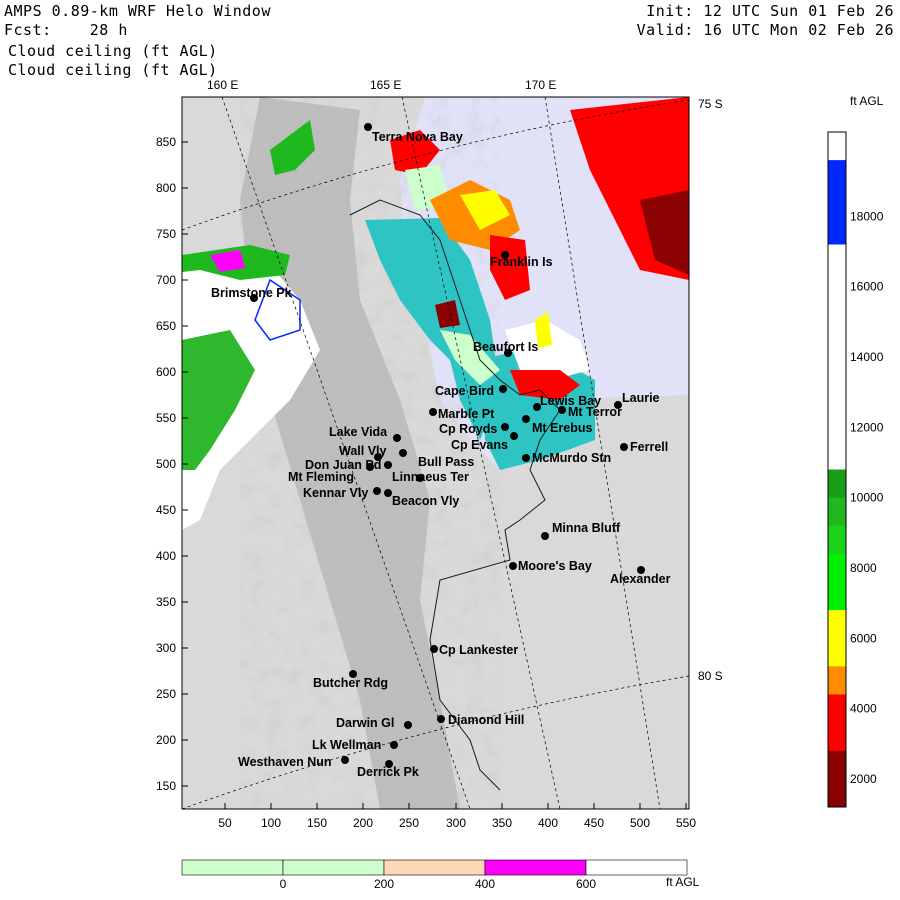  What do you see at coordinates (867, 216) in the screenshot?
I see `colorbar-label: 18000` at bounding box center [867, 216].